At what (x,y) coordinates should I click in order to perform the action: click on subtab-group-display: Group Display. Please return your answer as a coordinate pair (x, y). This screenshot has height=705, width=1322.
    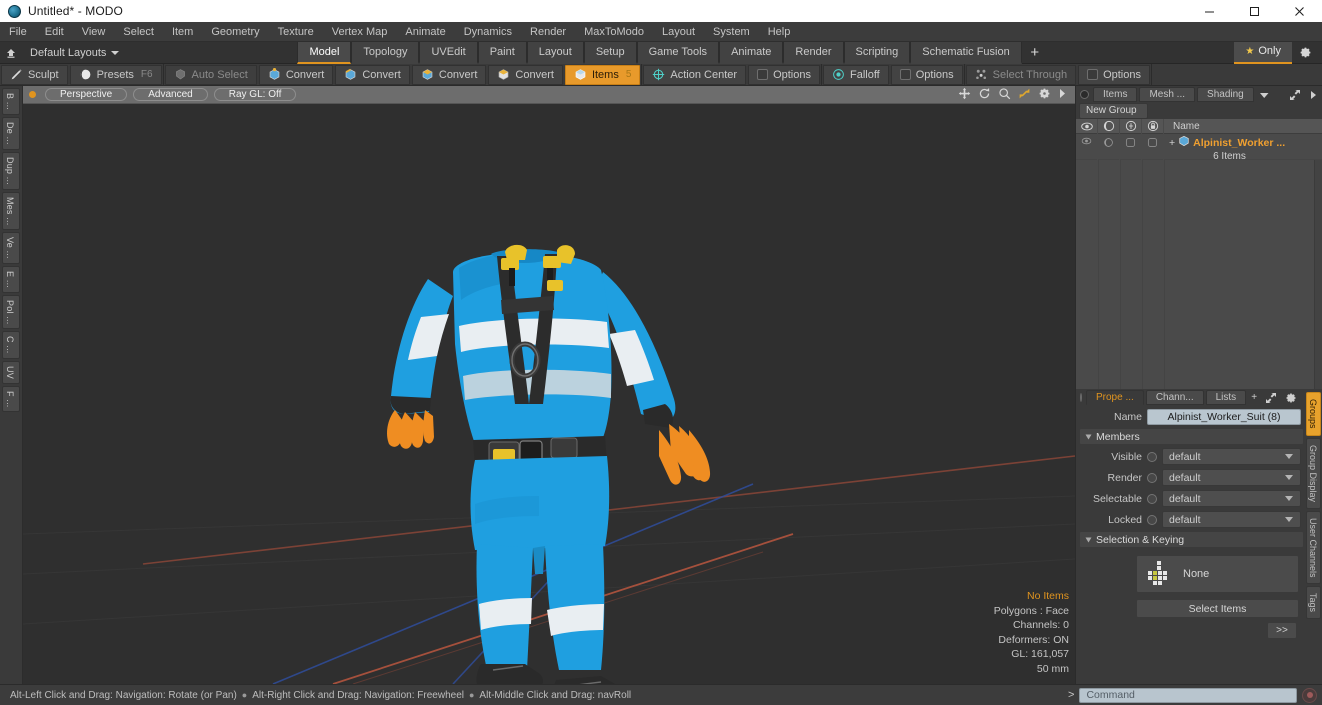
    Looking at the image, I should click on (1313, 473).